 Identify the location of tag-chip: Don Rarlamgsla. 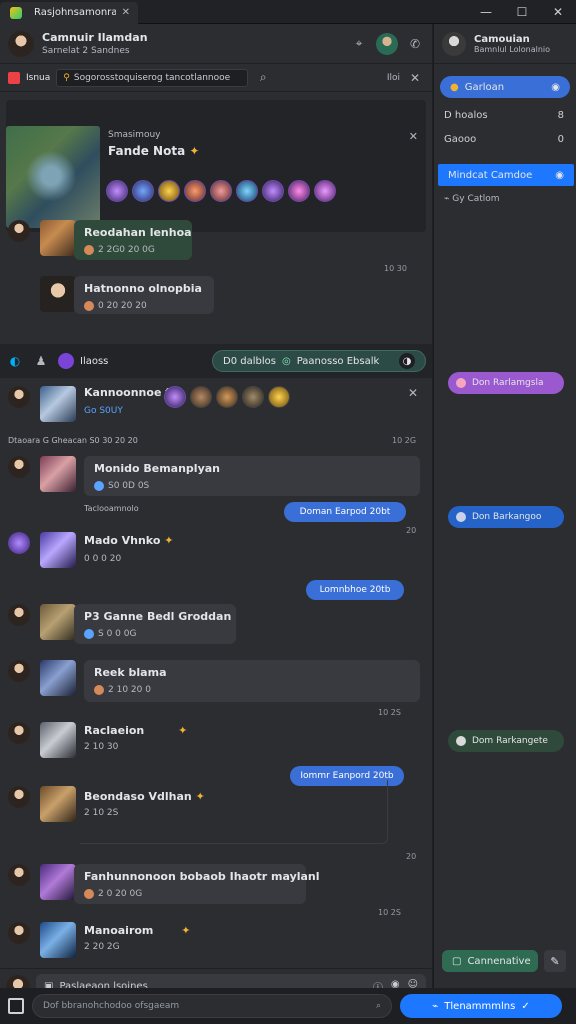
(506, 383).